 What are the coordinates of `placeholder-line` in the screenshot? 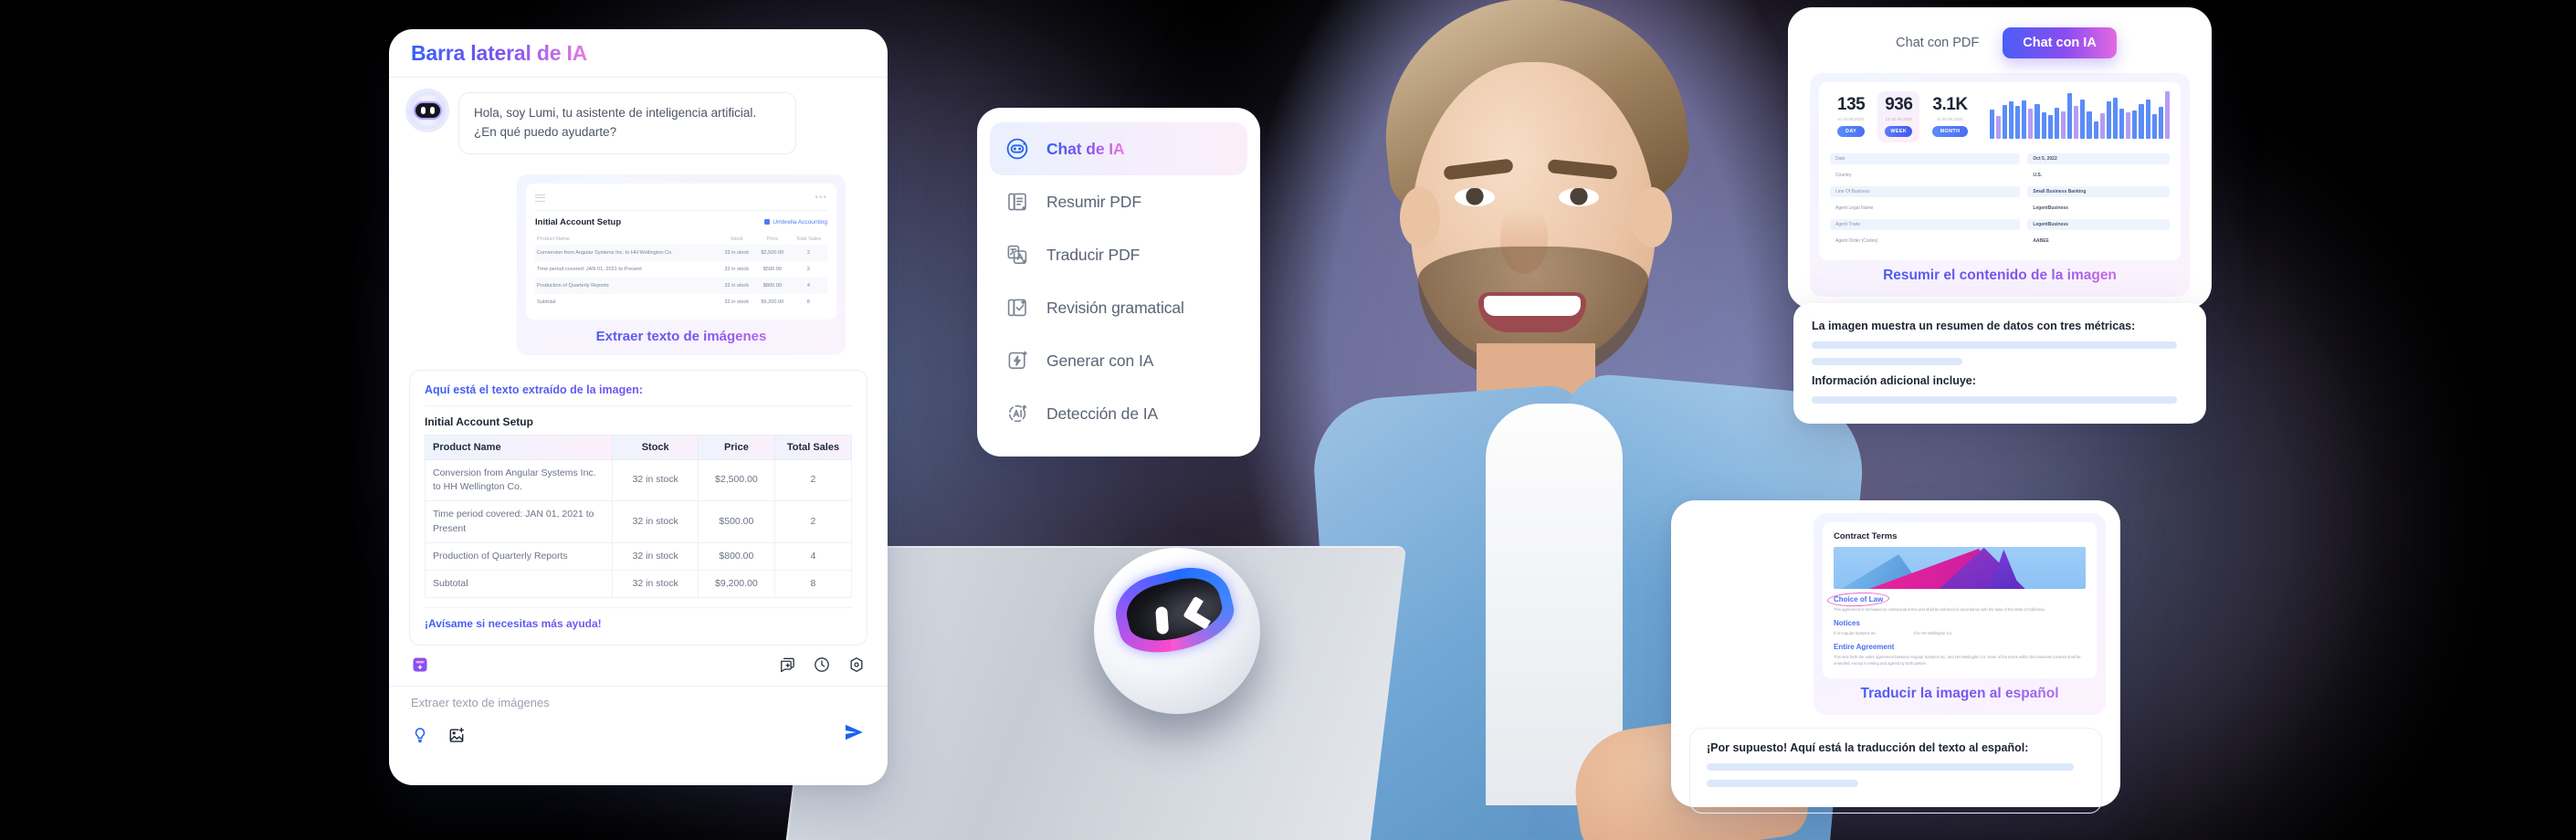 It's located at (1887, 361).